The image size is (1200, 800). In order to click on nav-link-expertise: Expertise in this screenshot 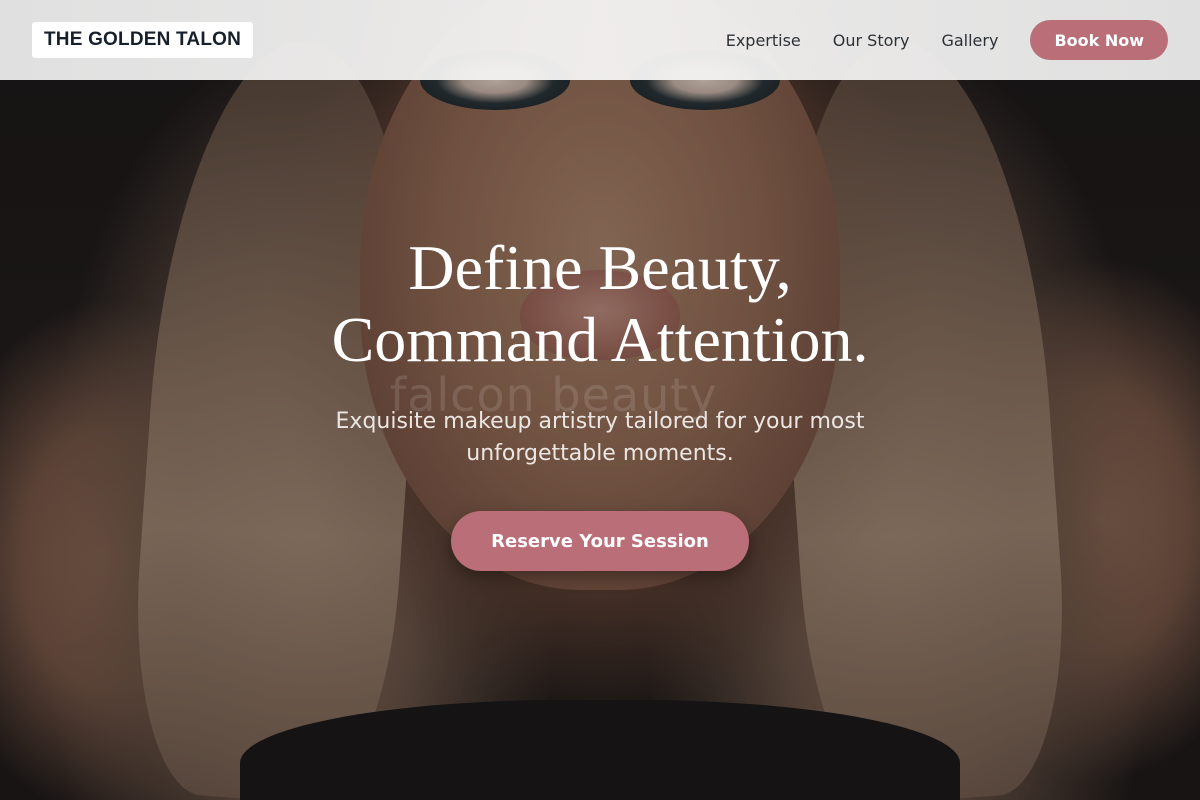, I will do `click(763, 40)`.